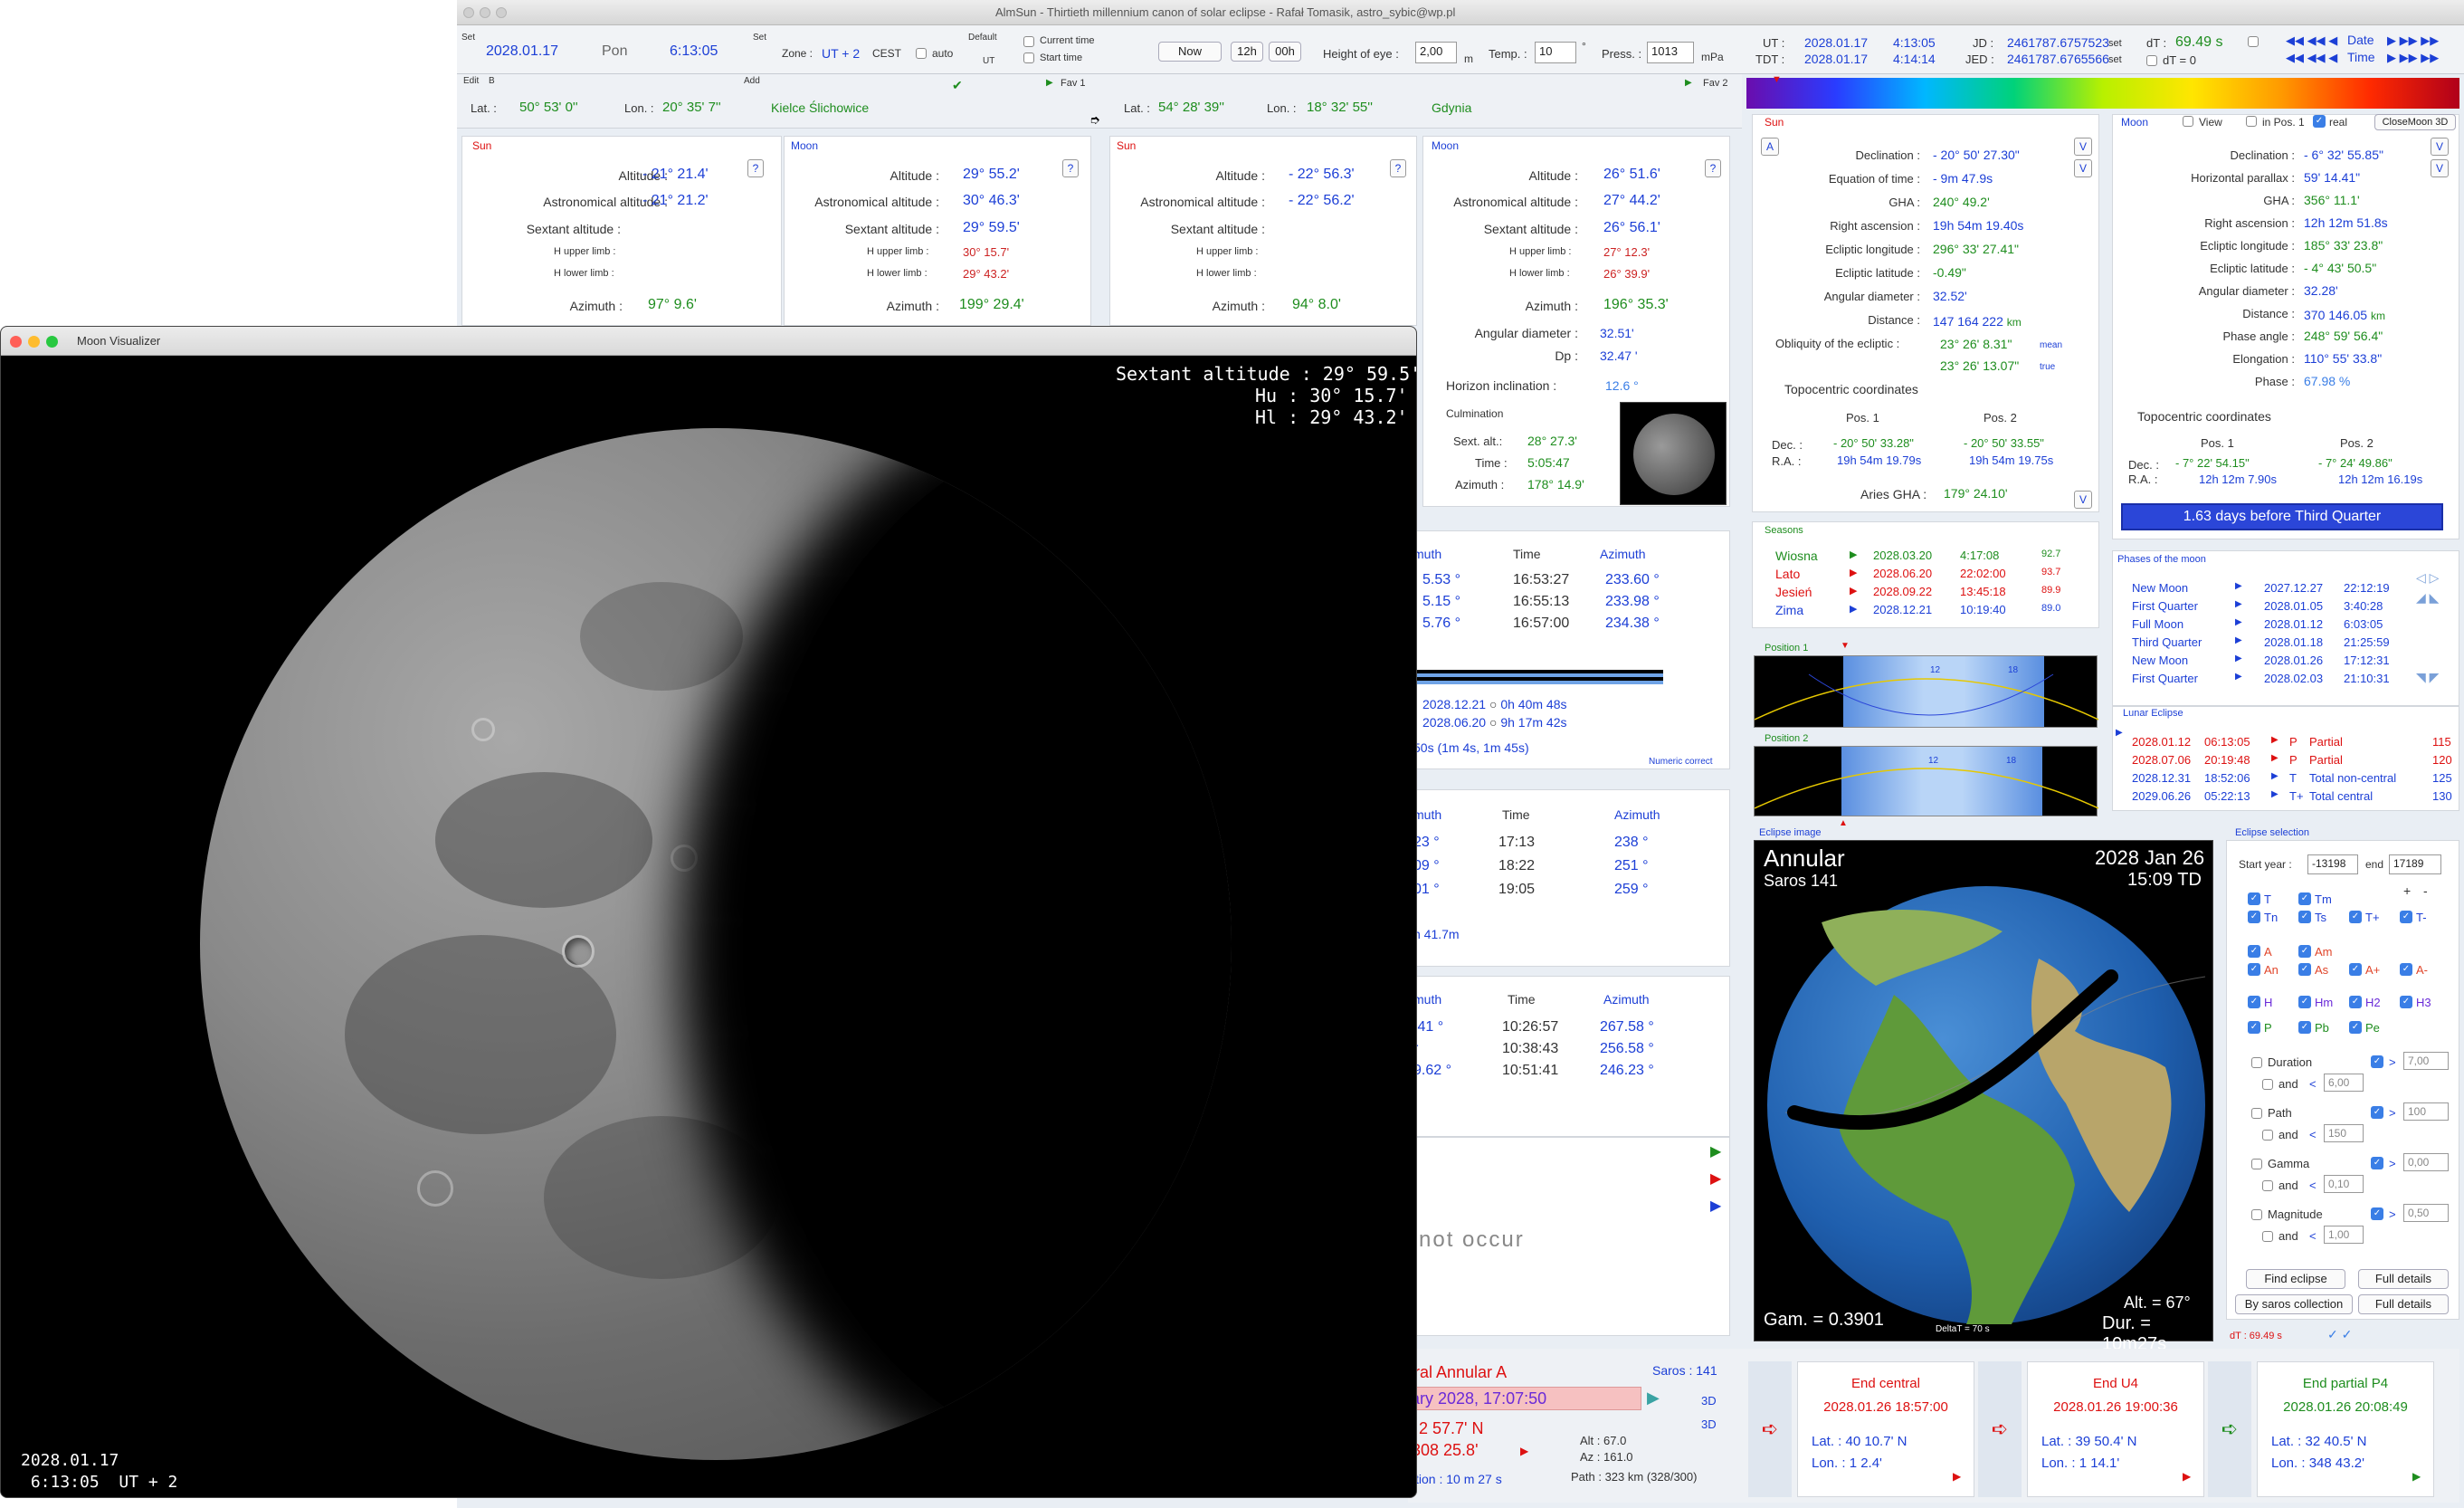 The image size is (2464, 1508). What do you see at coordinates (2254, 952) in the screenshot?
I see `checkbox-A: ✓` at bounding box center [2254, 952].